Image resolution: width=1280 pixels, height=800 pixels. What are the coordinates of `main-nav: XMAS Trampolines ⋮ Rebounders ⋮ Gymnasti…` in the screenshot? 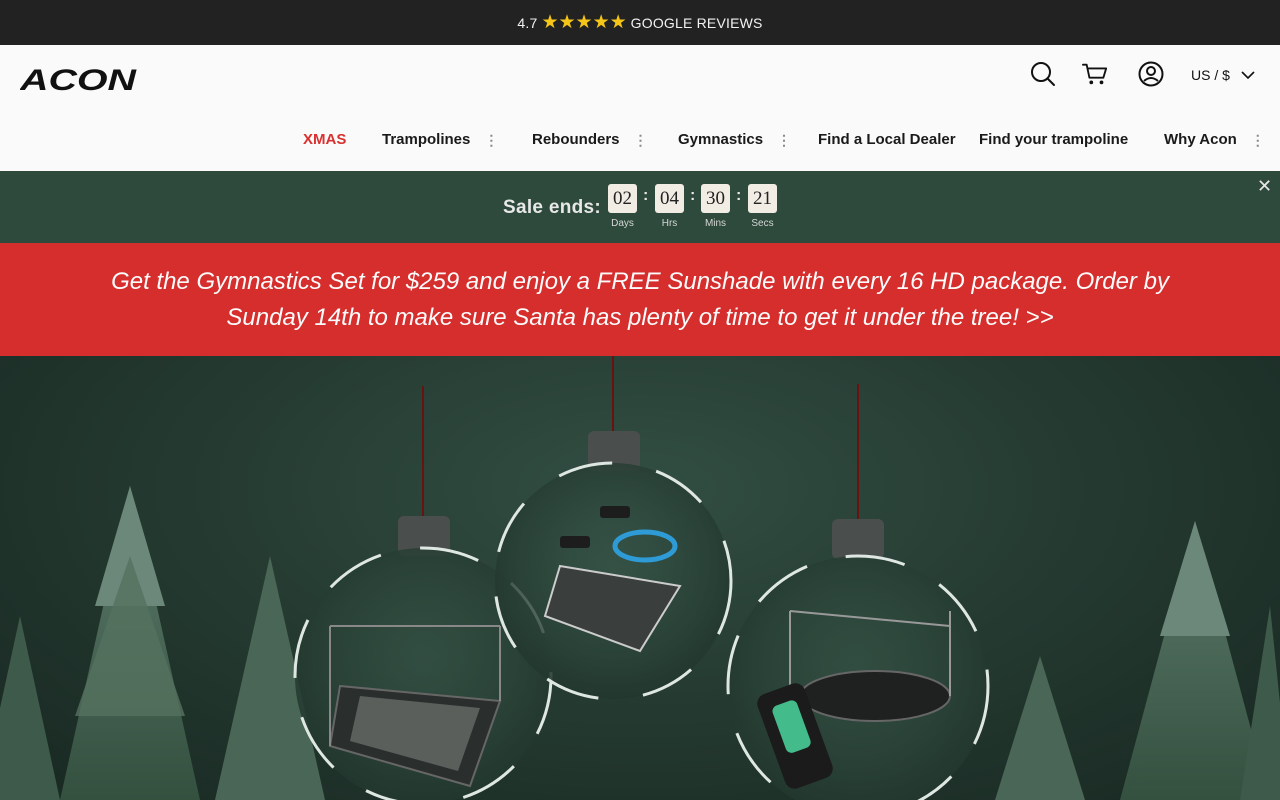 It's located at (640, 141).